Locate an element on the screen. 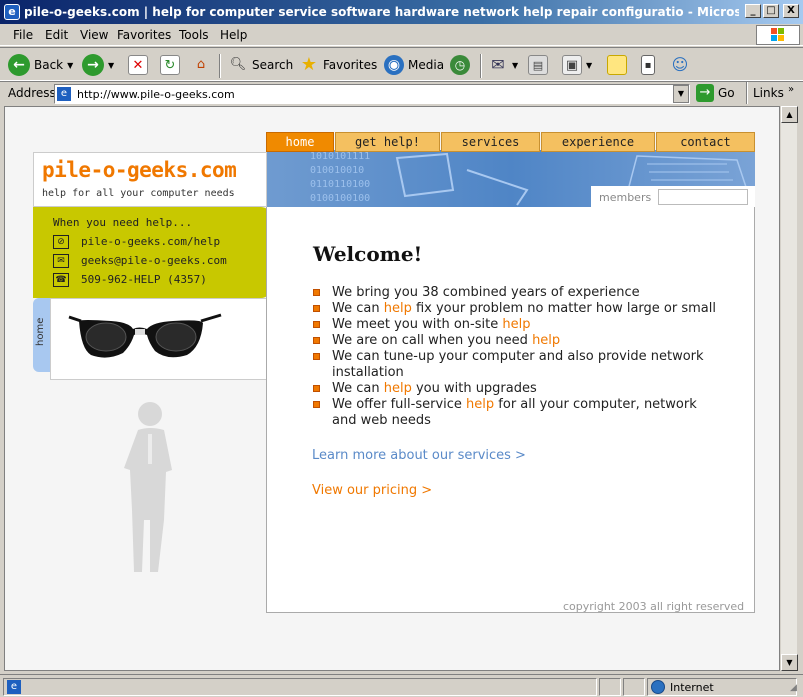 This screenshot has width=803, height=697. members-label: members is located at coordinates (625, 197).